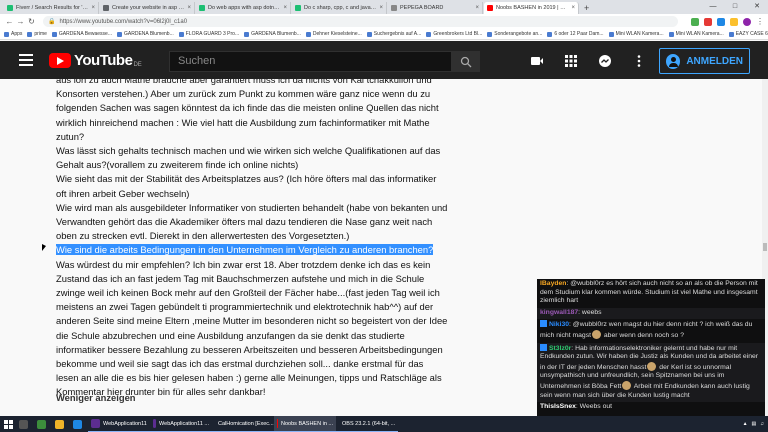 The width and height of the screenshot is (768, 432). Describe the element at coordinates (147, 8) in the screenshot. I see `browser-tab: Create your website in asp dot n...×` at that location.